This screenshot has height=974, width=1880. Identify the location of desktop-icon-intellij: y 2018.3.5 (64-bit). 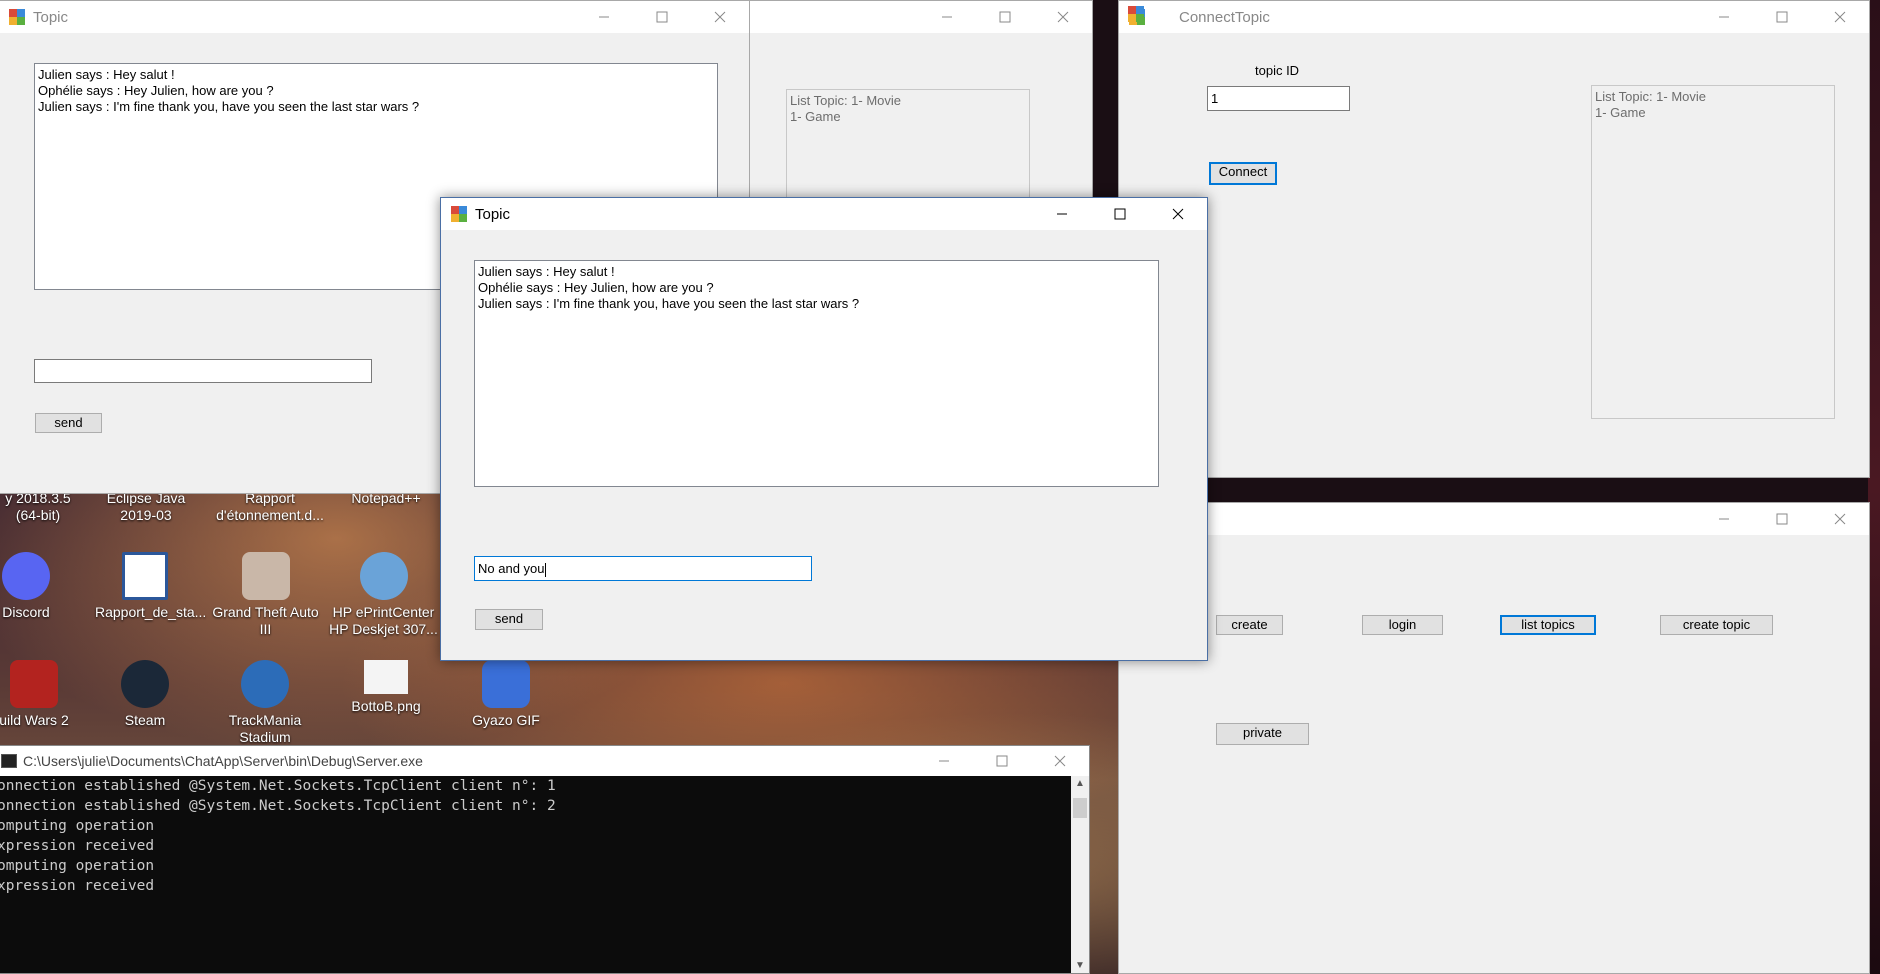
(44, 507).